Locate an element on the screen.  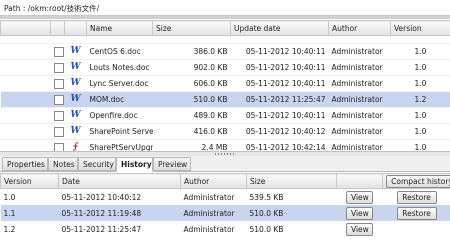
hist-date: 05-11-2012 11:25:47 is located at coordinates (101, 229).